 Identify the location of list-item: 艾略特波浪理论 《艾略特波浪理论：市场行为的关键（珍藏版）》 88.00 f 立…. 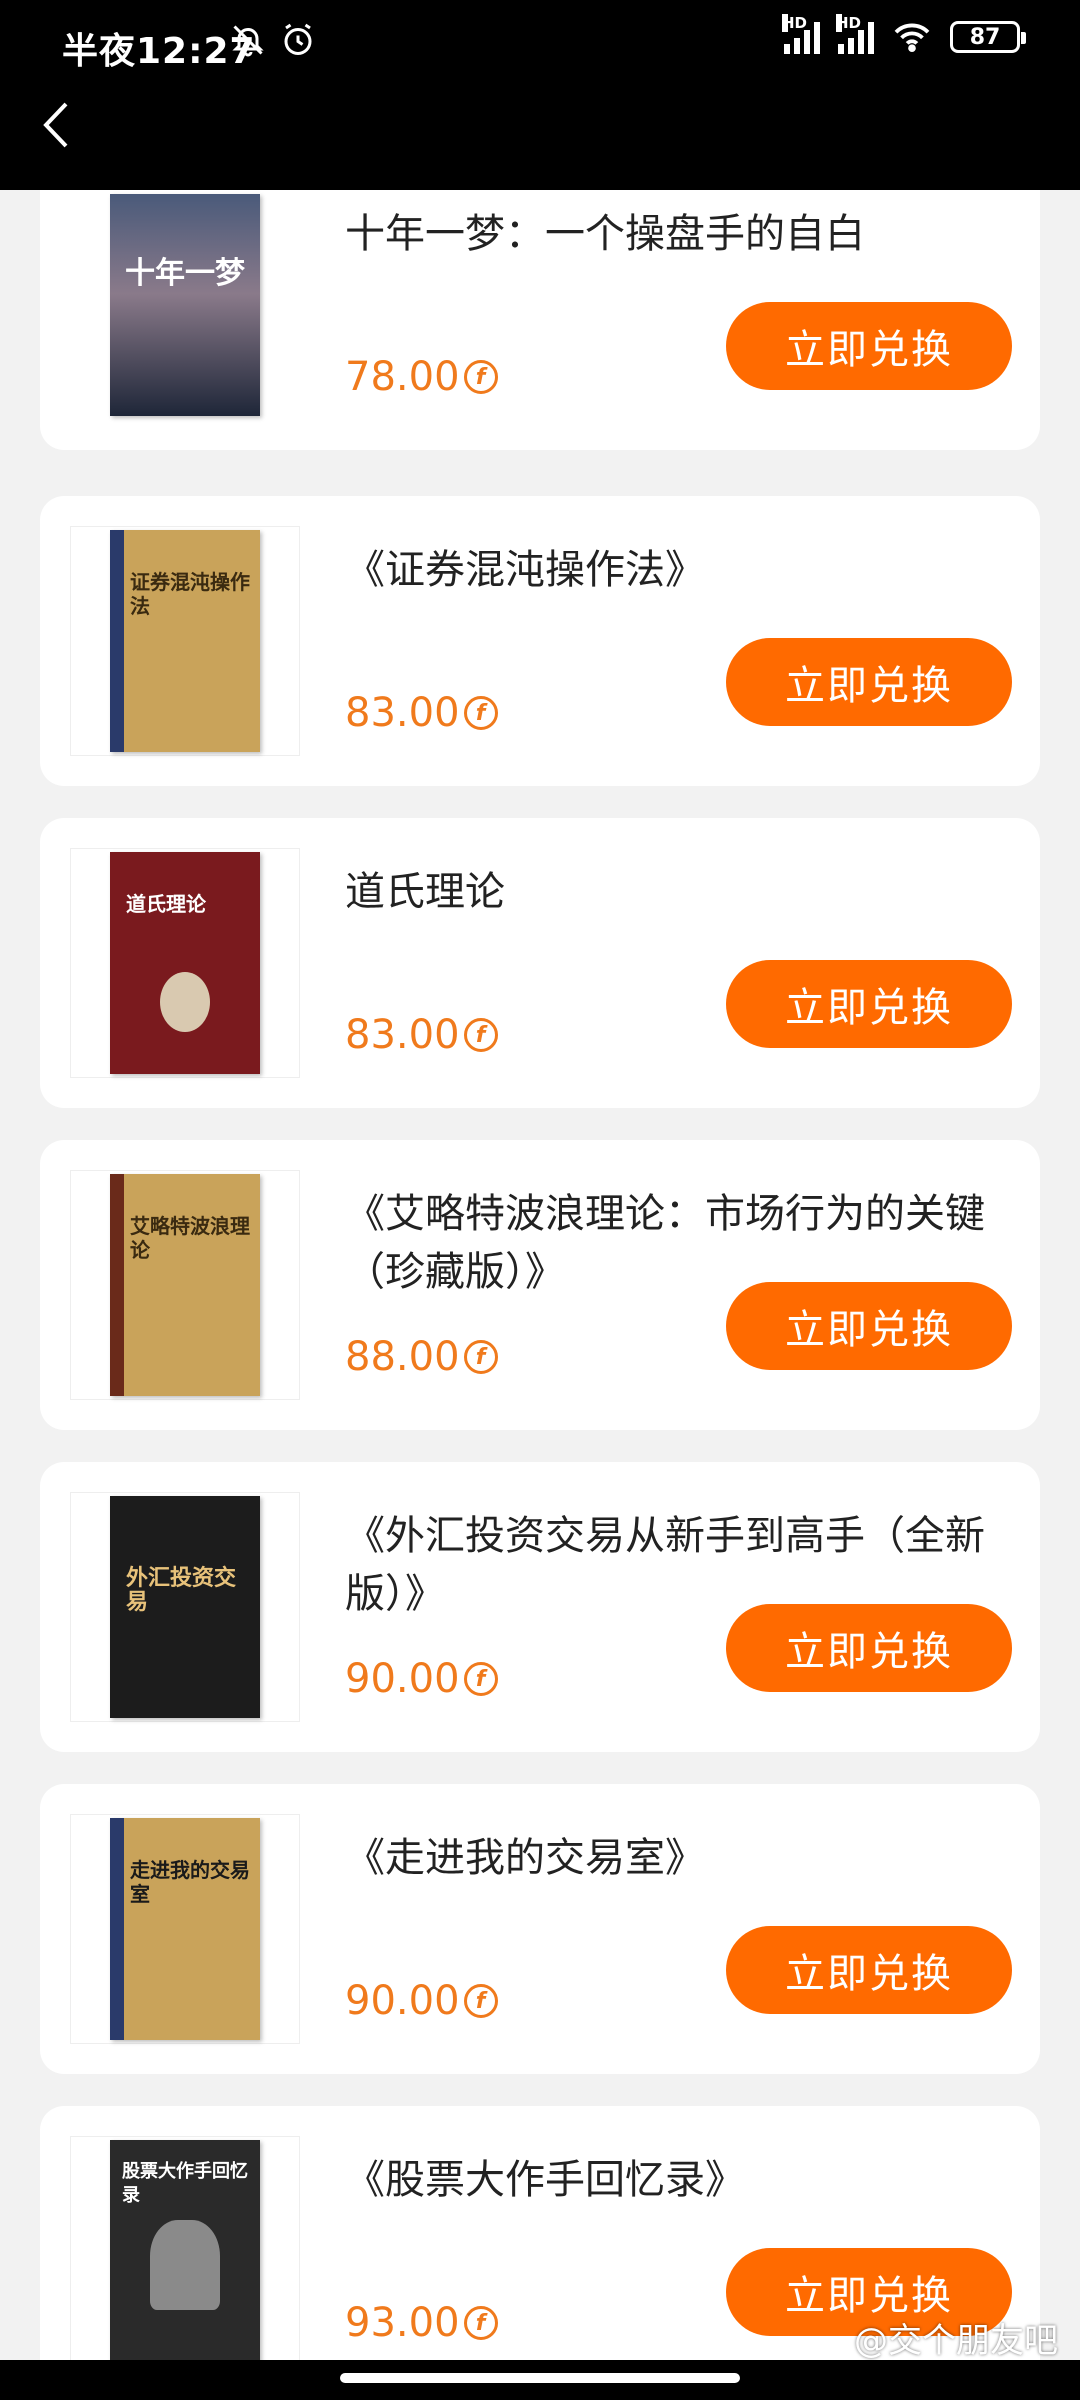
(540, 1285).